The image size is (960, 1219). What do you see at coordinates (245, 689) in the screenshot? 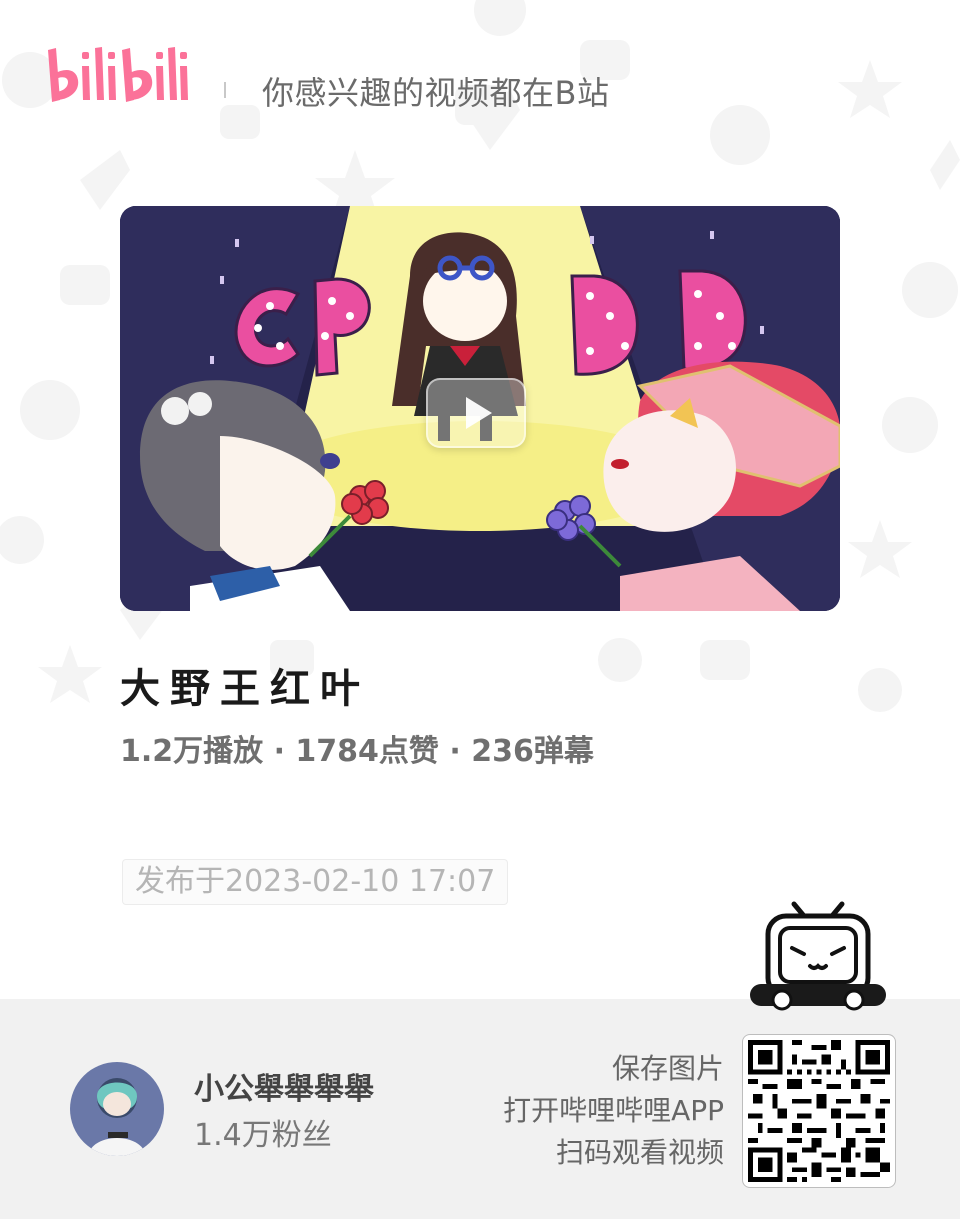
I see `video-title: 大野王红叶` at bounding box center [245, 689].